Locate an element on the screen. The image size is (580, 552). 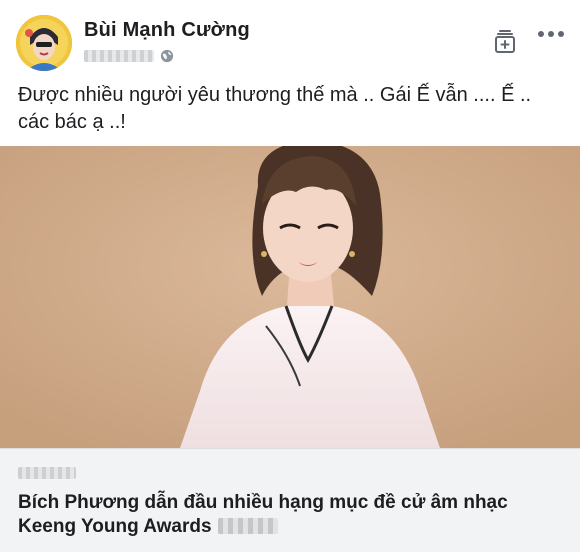
post-meta is located at coordinates (129, 56).